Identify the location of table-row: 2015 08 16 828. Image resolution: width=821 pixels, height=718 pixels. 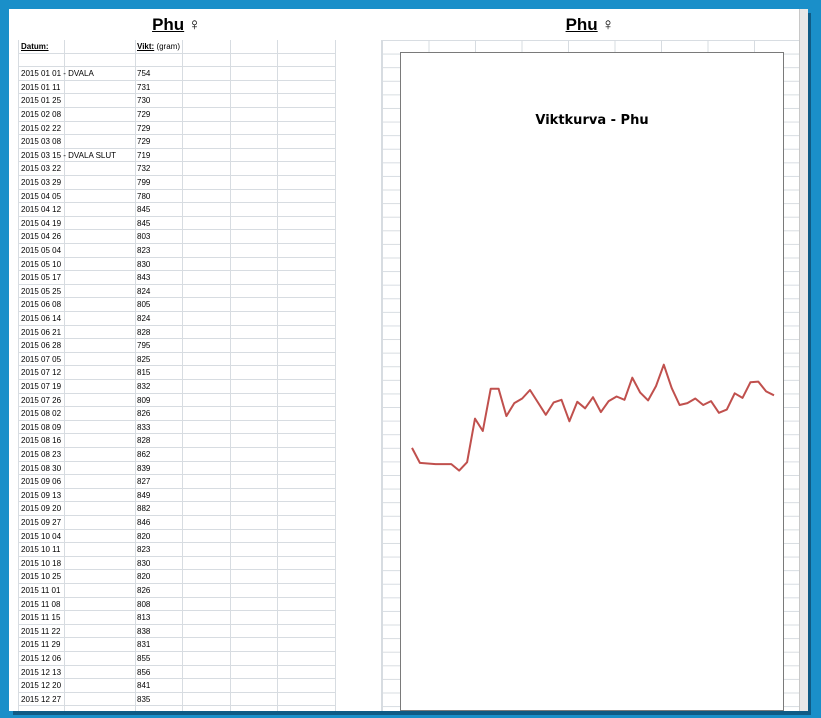
(177, 441).